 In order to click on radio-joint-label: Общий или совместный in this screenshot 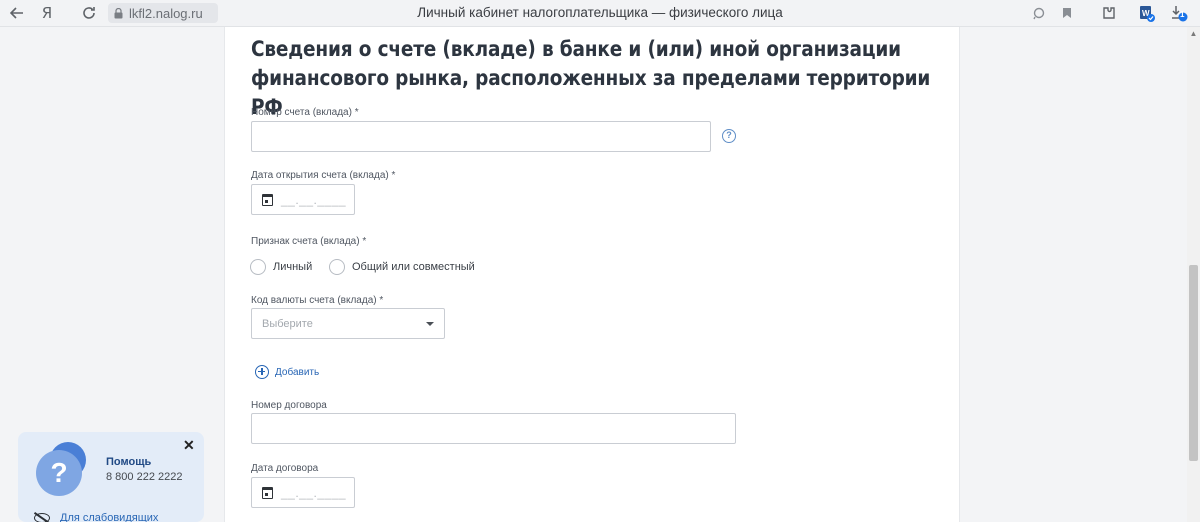, I will do `click(413, 267)`.